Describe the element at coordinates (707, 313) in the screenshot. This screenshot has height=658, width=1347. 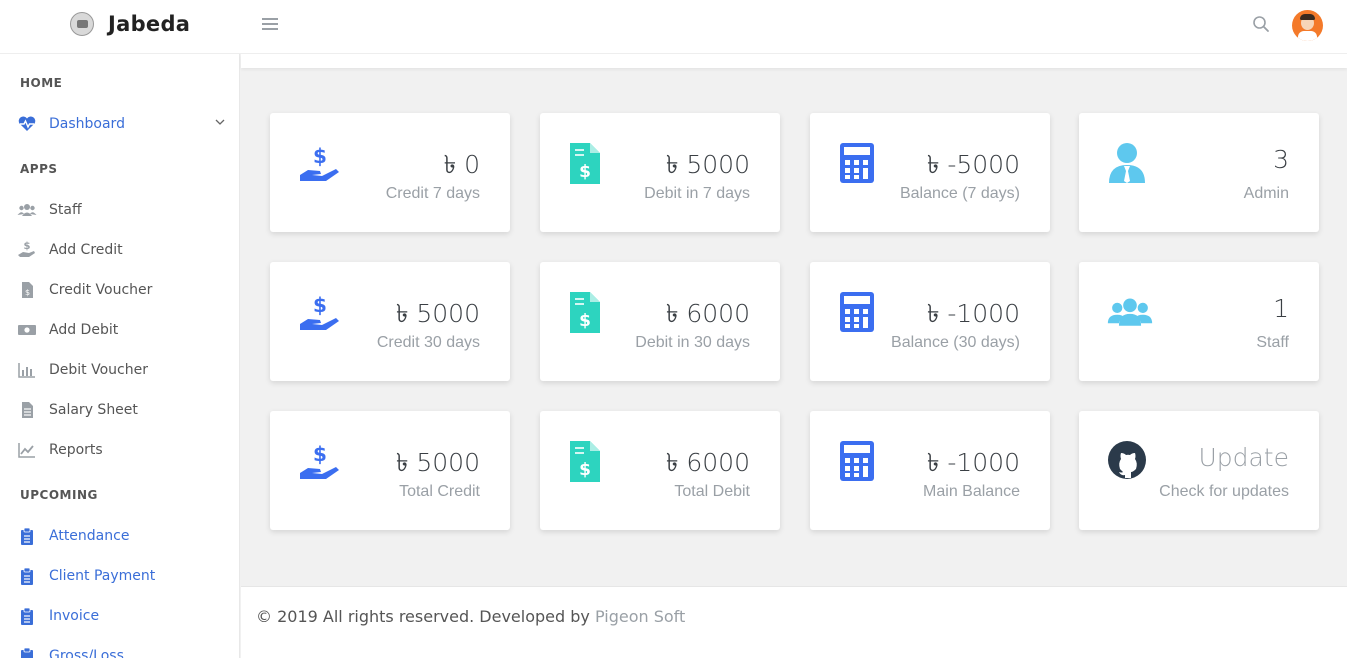
I see `card-value: ৳ 6000` at that location.